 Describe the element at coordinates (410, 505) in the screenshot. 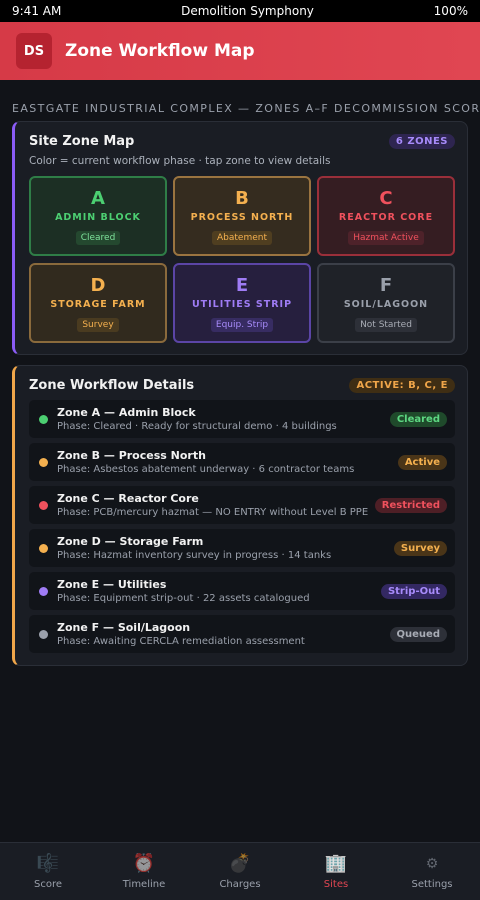

I see `status-badge: Restricted` at that location.